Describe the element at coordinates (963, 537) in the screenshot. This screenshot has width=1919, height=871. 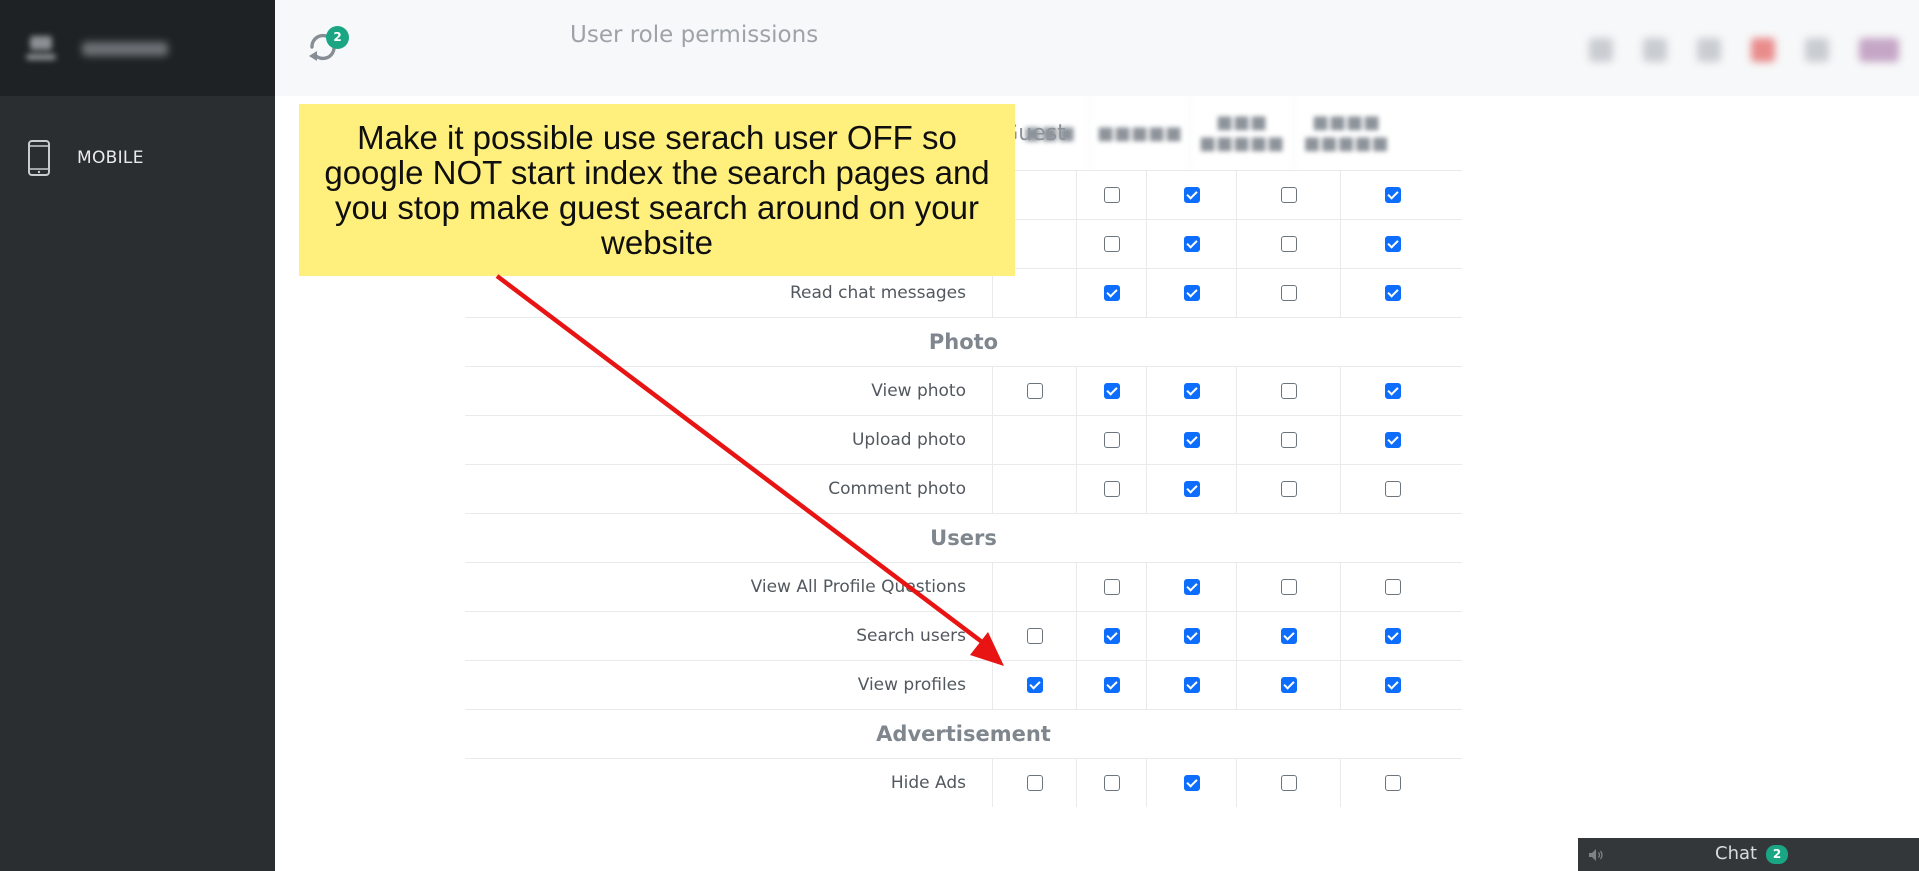
I see `section-header: Users` at that location.